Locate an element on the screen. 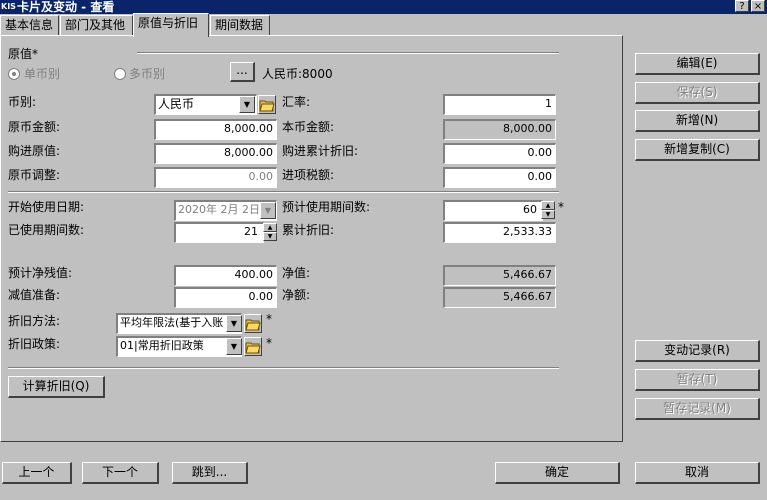  edit-button: 编辑(E) is located at coordinates (697, 64).